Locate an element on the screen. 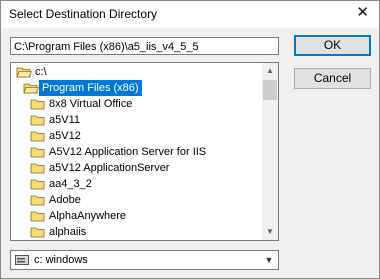 This screenshot has width=380, height=279. tree-item-label: aa4_3_2 is located at coordinates (70, 184).